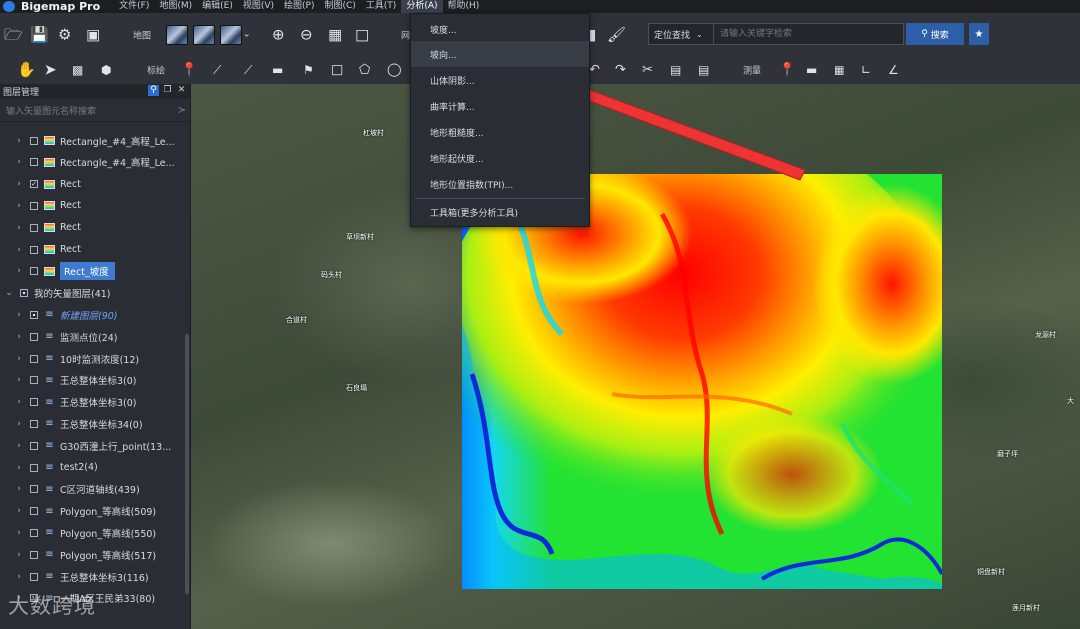 The width and height of the screenshot is (1080, 629). I want to click on marker-pin-icon: 📍, so click(189, 70).